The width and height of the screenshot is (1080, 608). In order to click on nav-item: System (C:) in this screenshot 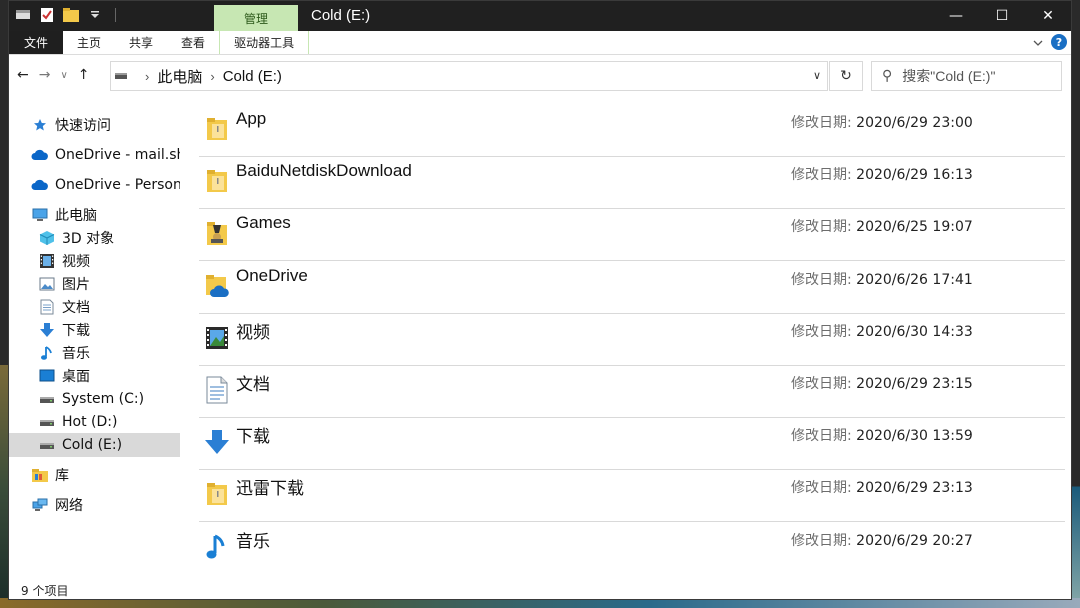, I will do `click(94, 399)`.